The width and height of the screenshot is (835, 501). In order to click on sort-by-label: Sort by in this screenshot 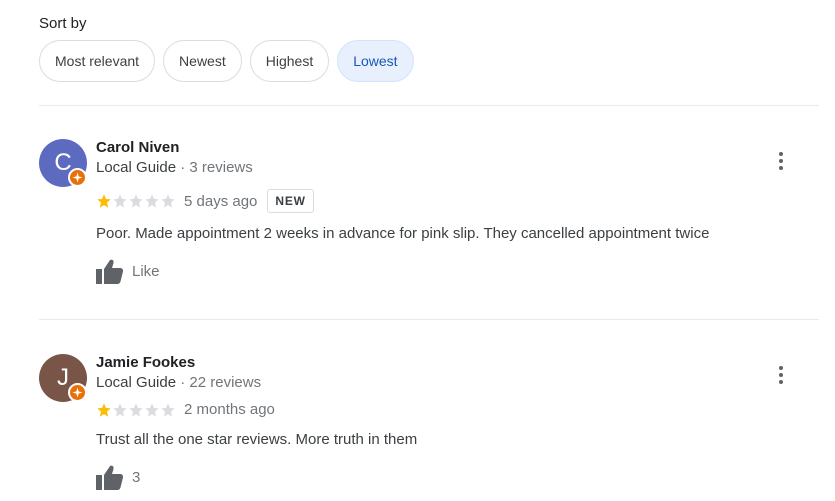, I will do `click(63, 23)`.